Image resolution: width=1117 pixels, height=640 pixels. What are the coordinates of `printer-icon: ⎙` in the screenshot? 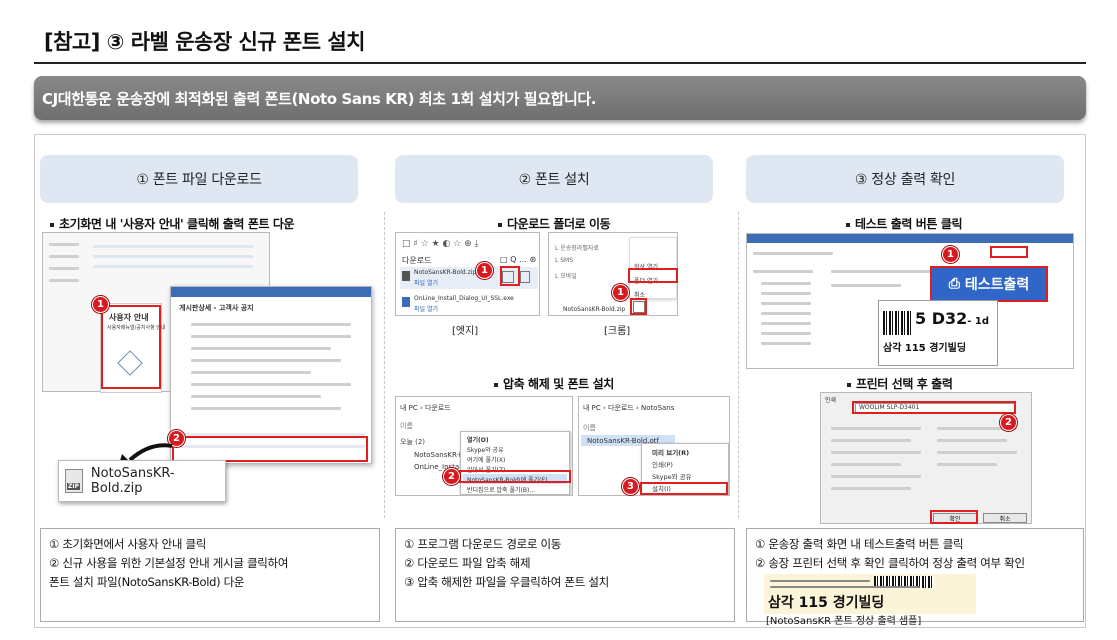 It's located at (954, 284).